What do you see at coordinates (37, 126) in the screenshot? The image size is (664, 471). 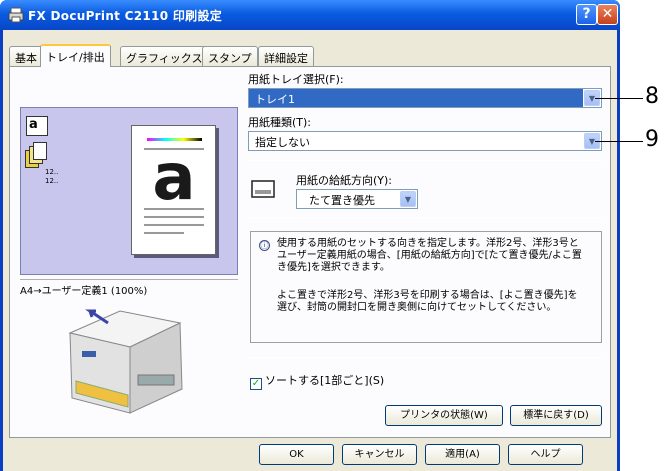 I see `input-paper-icon: a` at bounding box center [37, 126].